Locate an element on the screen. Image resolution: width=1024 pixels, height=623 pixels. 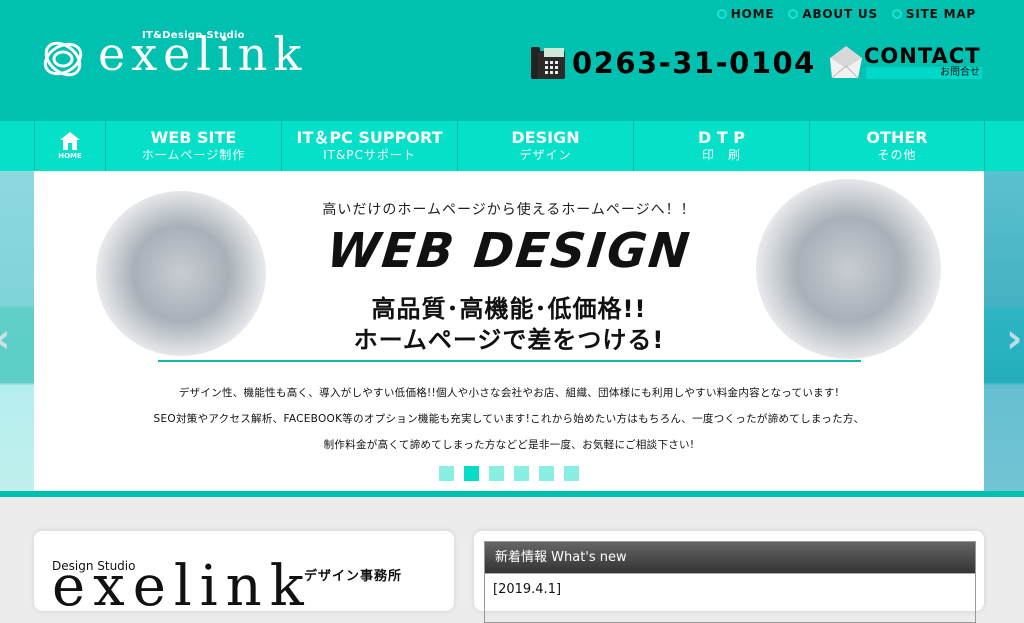
studio-jp-label: デザイン事務所 is located at coordinates (353, 576).